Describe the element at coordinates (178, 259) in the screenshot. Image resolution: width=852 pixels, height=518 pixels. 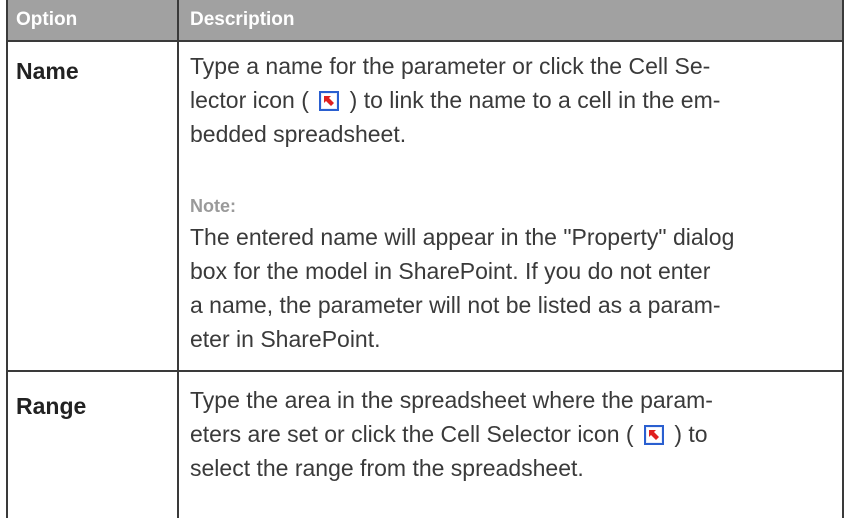
I see `column-divider` at that location.